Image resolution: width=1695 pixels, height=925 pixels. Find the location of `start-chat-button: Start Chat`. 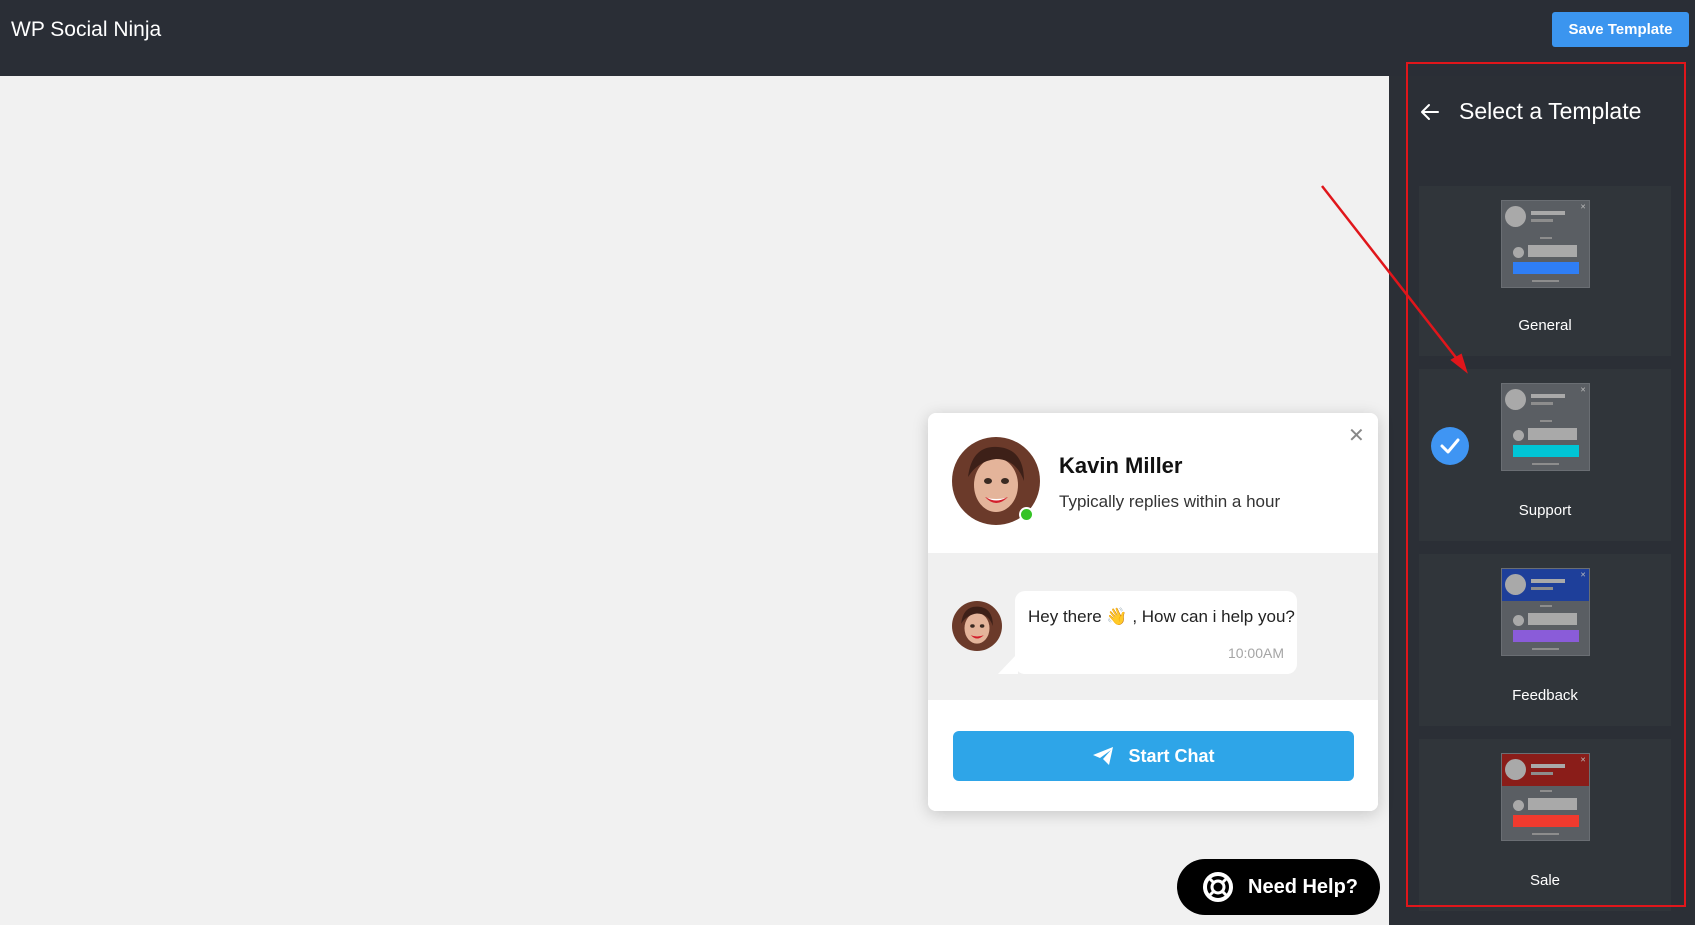

start-chat-button: Start Chat is located at coordinates (1153, 756).